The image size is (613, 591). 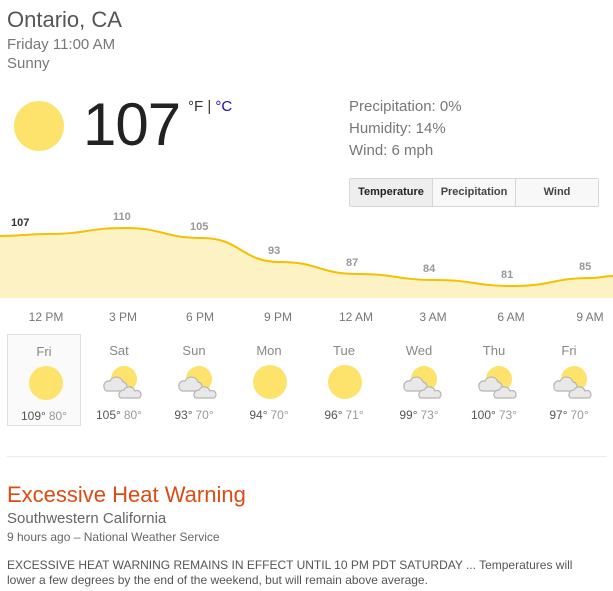 I want to click on hour-label: 9 PM, so click(x=278, y=317).